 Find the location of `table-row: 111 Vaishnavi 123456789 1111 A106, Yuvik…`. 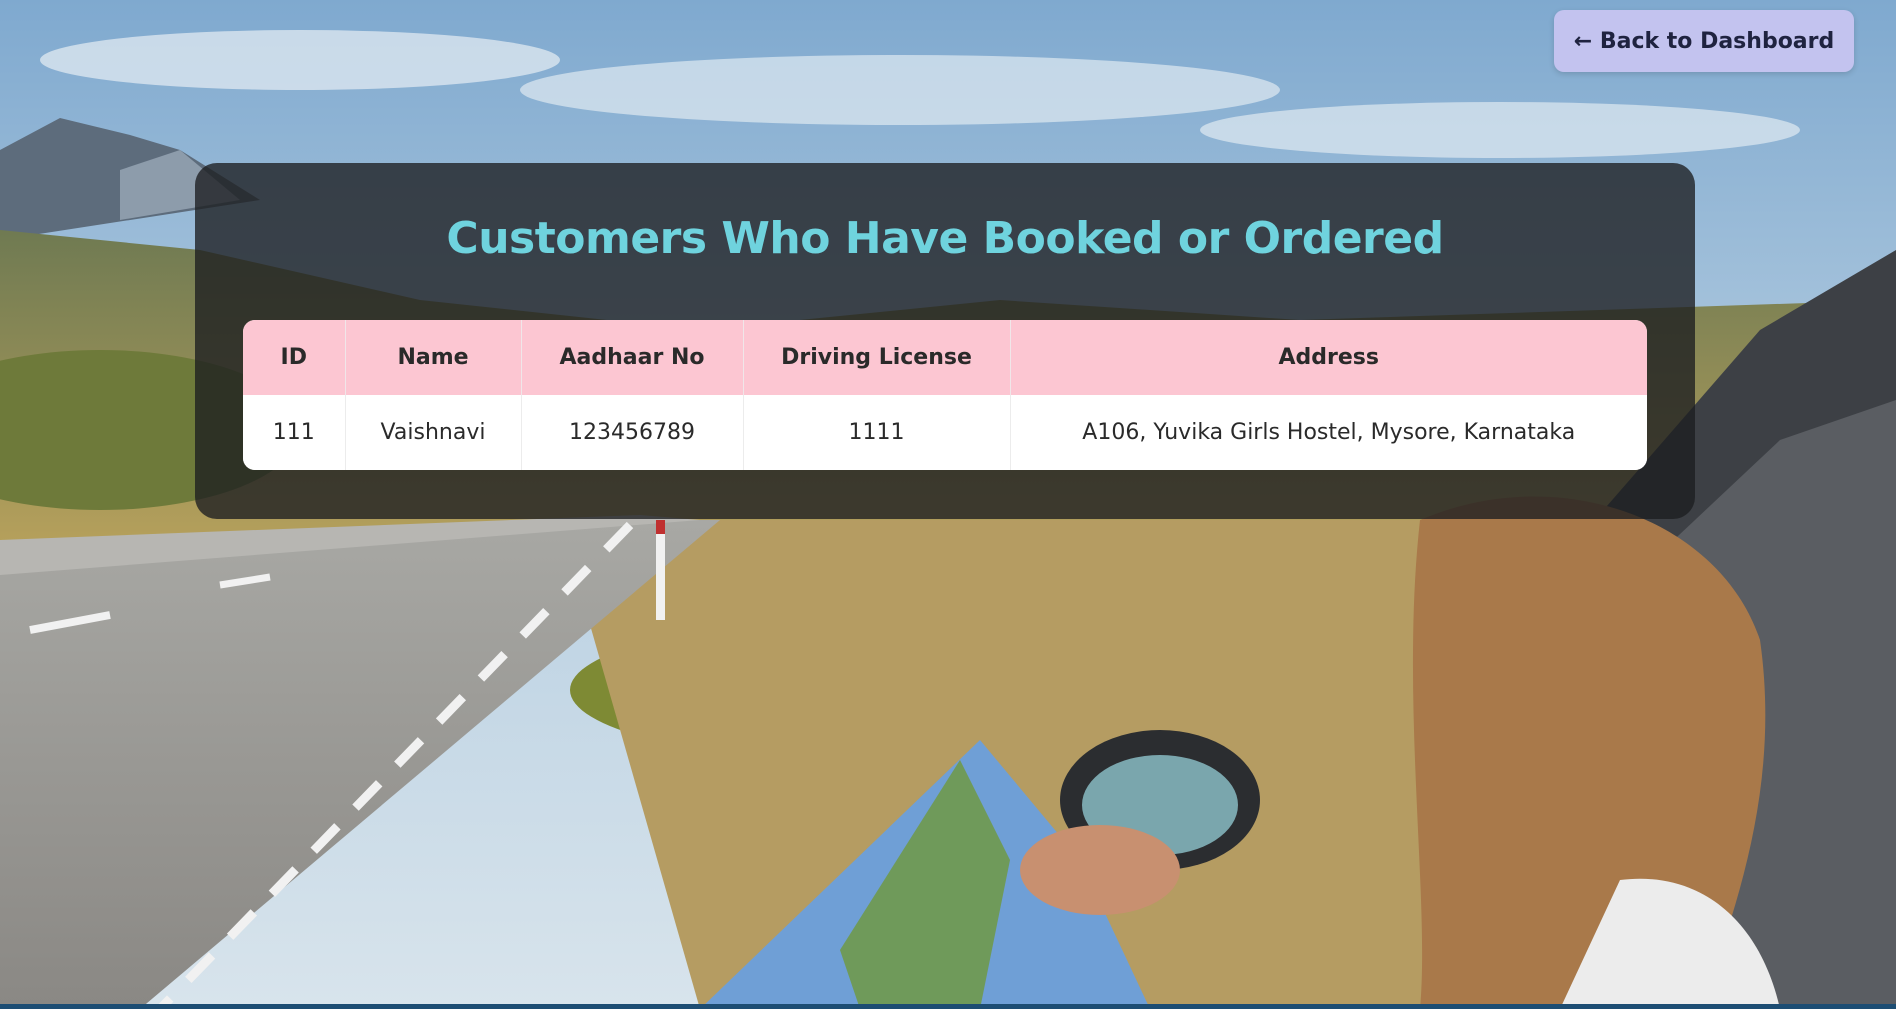

table-row: 111 Vaishnavi 123456789 1111 A106, Yuvik… is located at coordinates (945, 432).